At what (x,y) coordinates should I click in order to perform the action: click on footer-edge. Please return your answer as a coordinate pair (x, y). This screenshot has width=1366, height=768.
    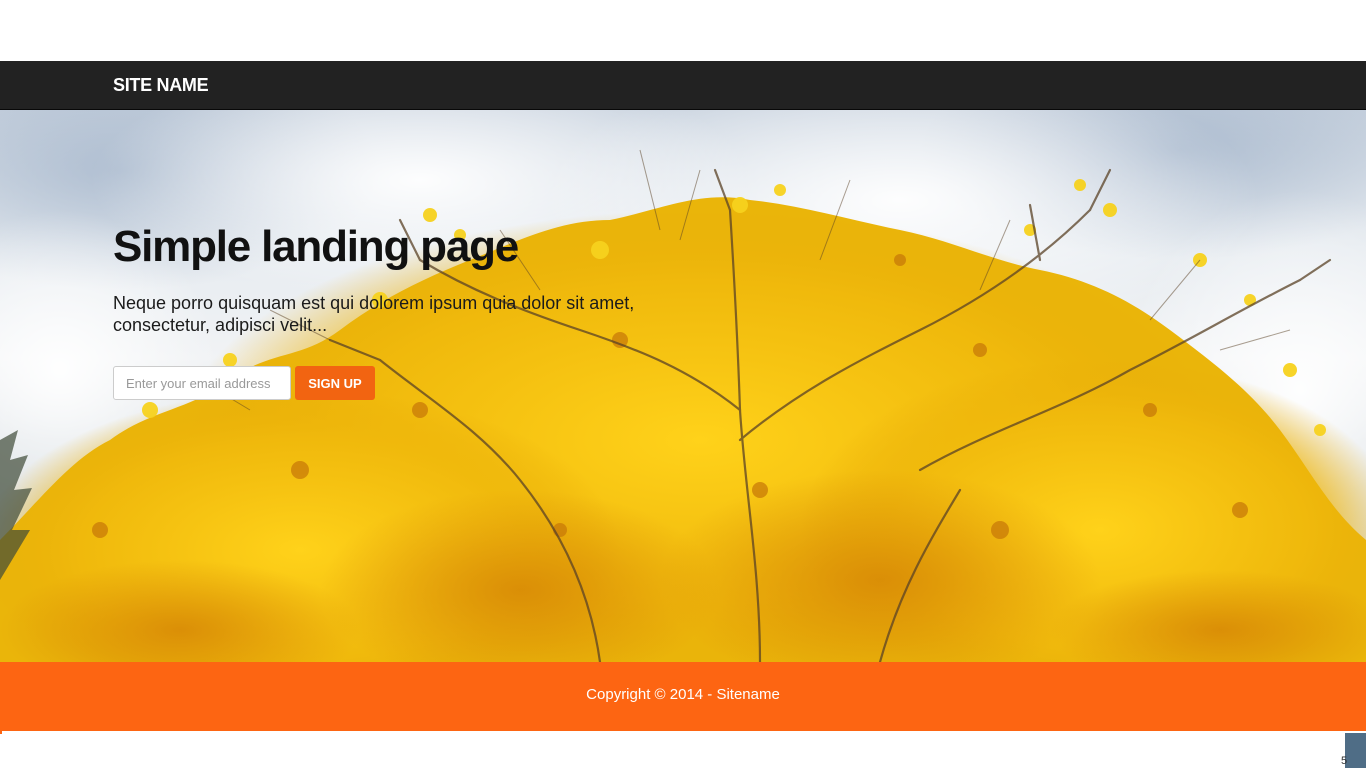
    Looking at the image, I should click on (1, 732).